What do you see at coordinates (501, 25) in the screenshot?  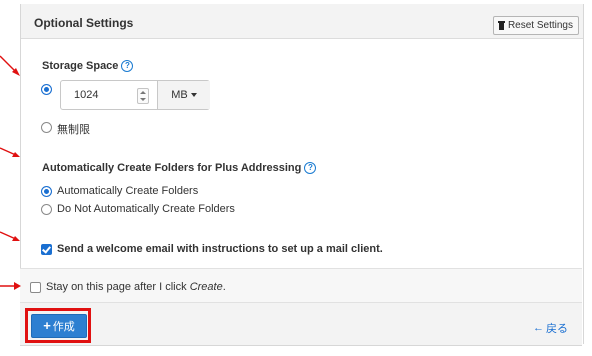 I see `trash-icon` at bounding box center [501, 25].